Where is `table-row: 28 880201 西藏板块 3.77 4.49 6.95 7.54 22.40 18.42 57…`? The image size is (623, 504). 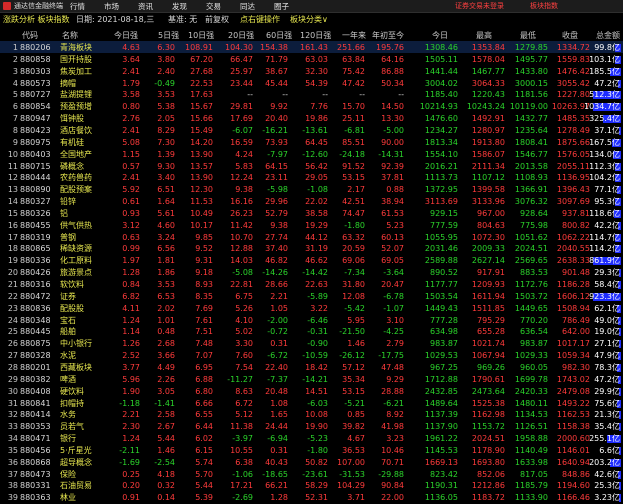
table-row: 28 880201 西藏板块 3.77 4.49 6.95 7.54 22.40 18.42 57… is located at coordinates (311, 368).